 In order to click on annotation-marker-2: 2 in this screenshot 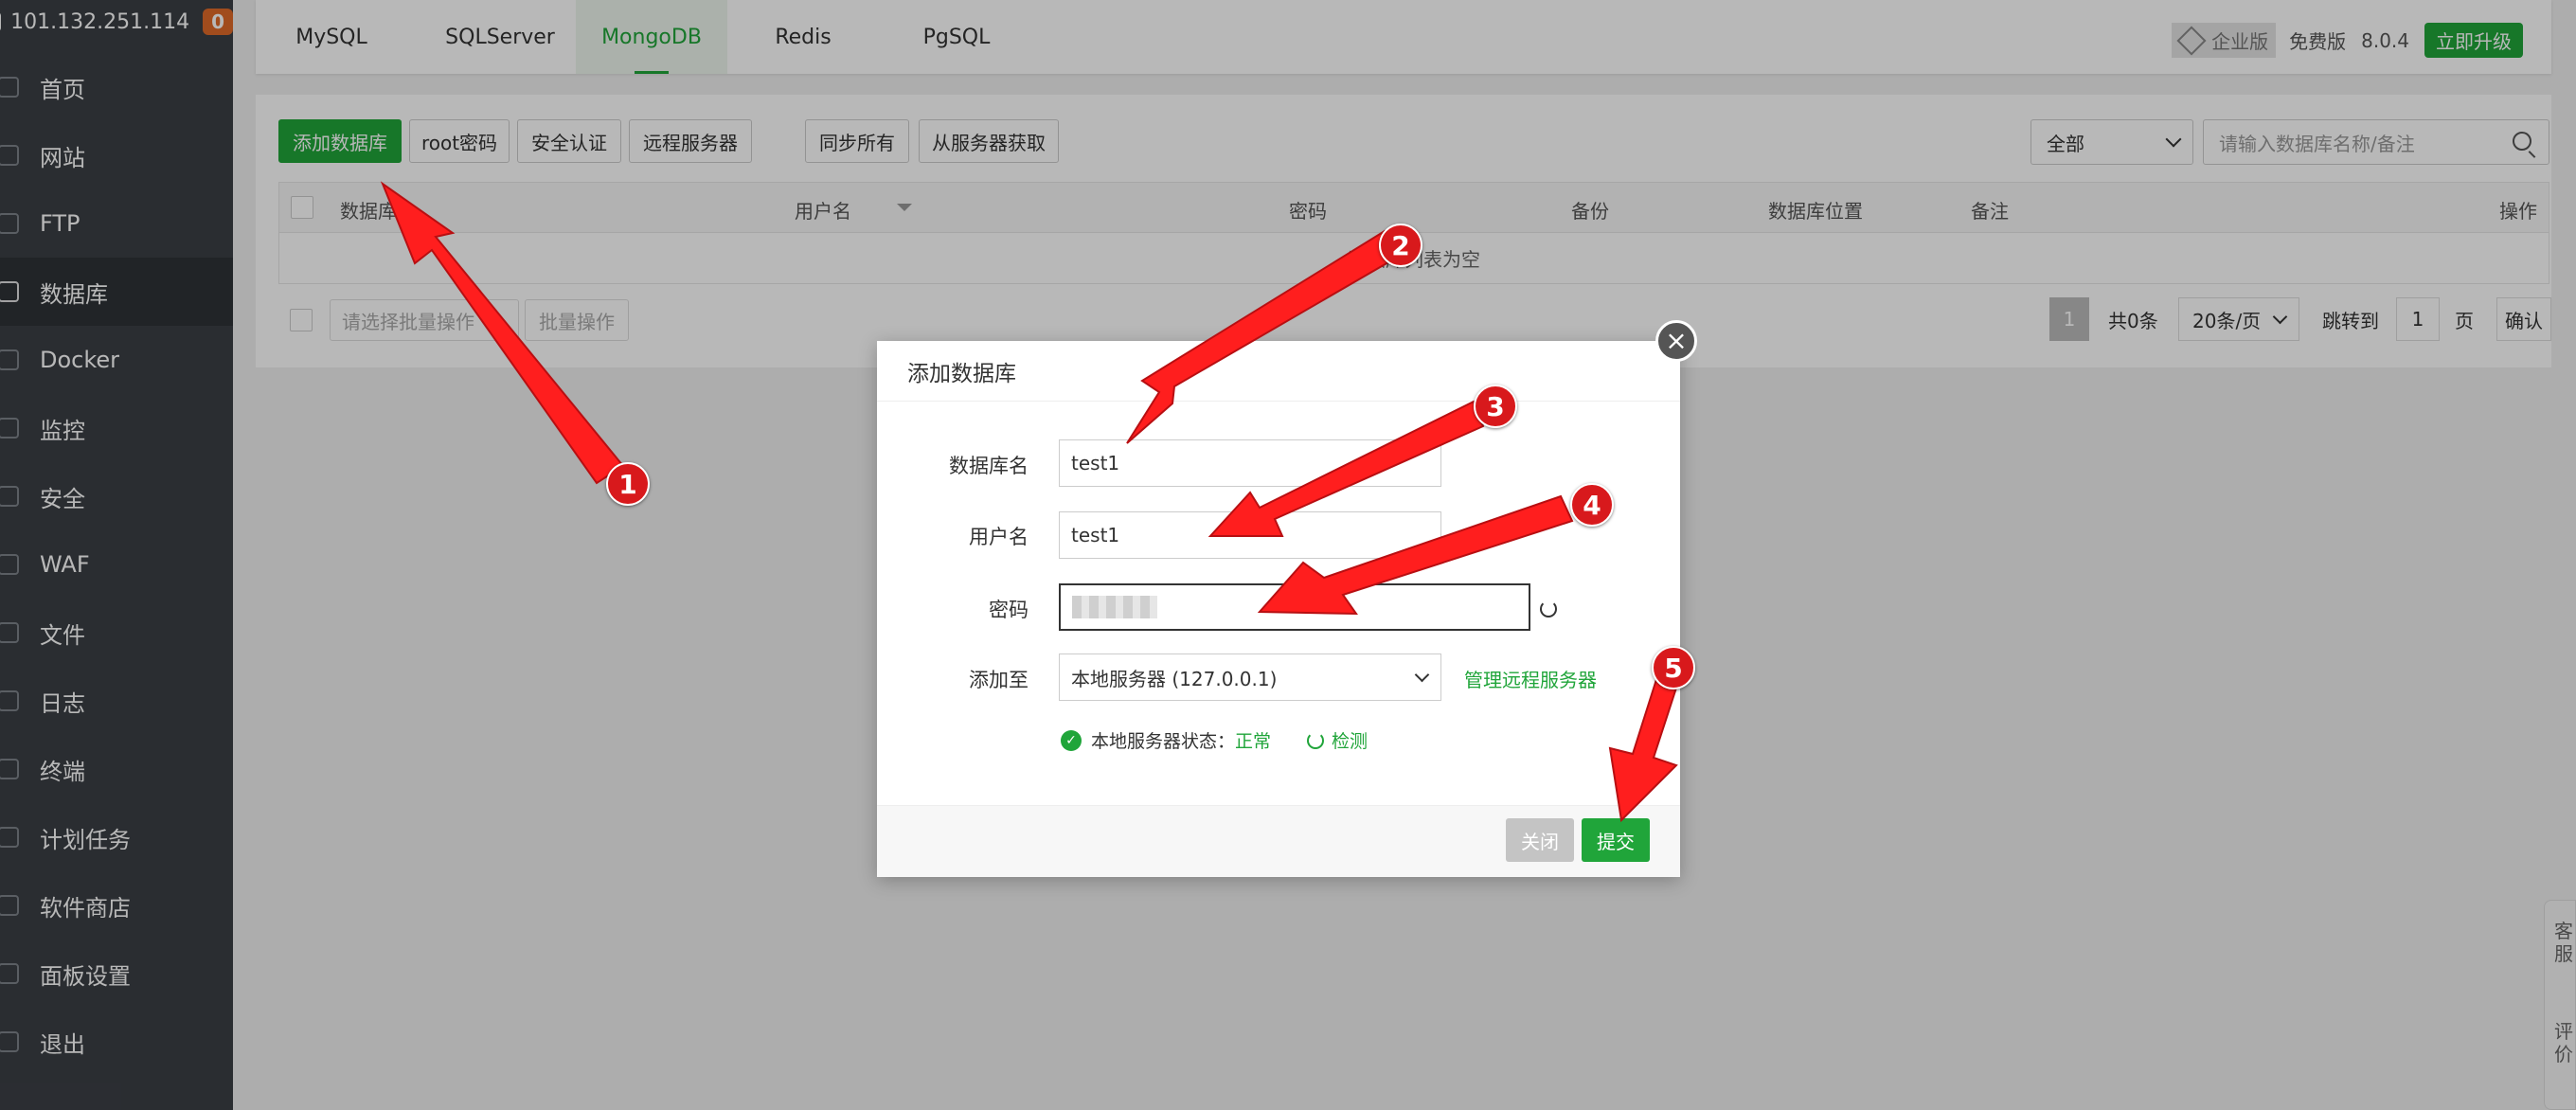, I will do `click(1400, 246)`.